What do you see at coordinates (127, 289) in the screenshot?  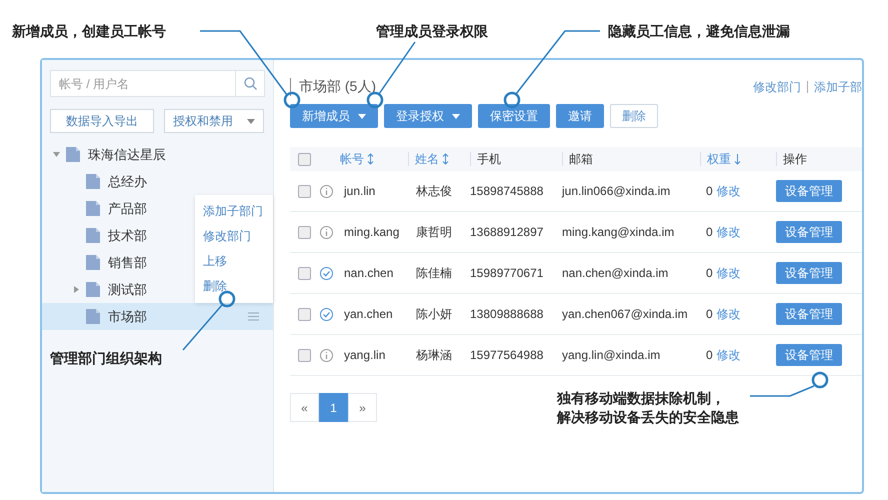 I see `department-name: 测试部` at bounding box center [127, 289].